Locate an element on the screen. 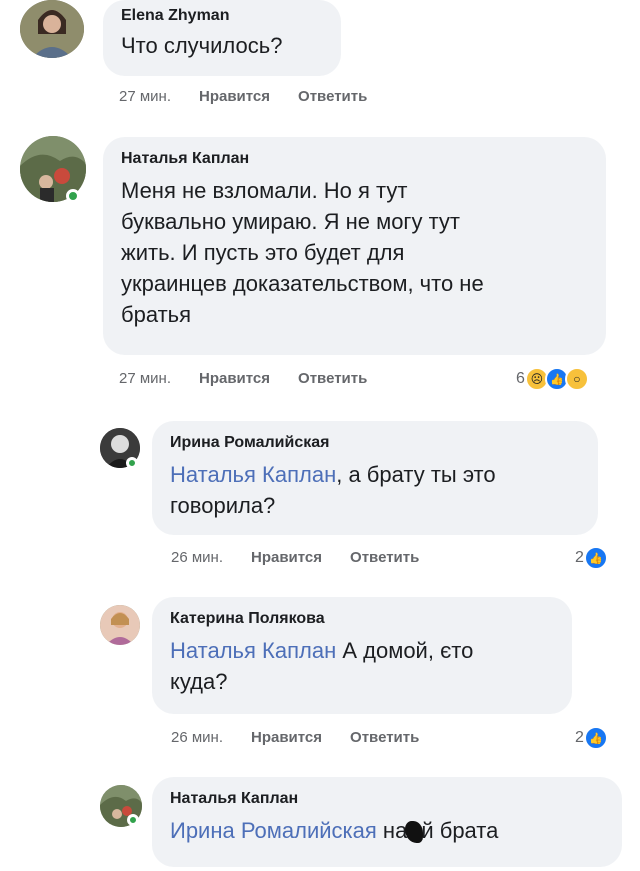 The height and width of the screenshot is (871, 640). author-name: Elena Zhyman is located at coordinates (222, 16).